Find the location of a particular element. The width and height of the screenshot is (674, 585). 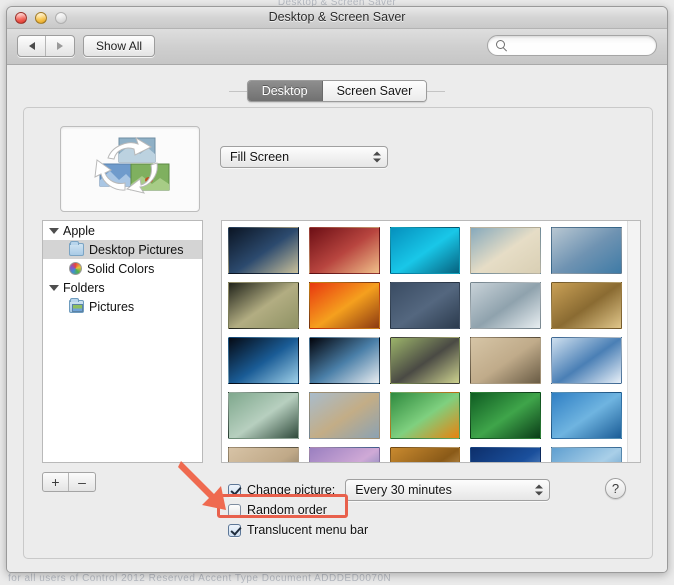

wallpaper-thumbnail-beach-sand-shore is located at coordinates (506, 250).